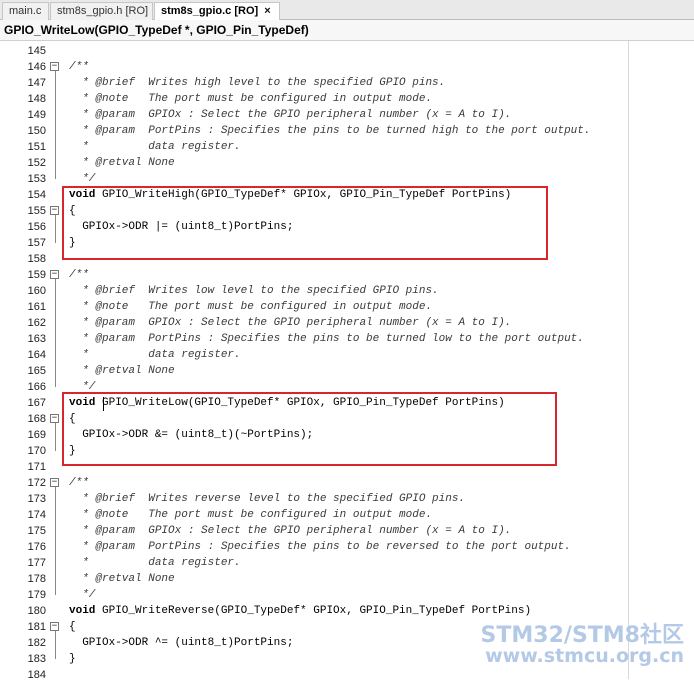  I want to click on tab-main-c: main.c, so click(25, 11).